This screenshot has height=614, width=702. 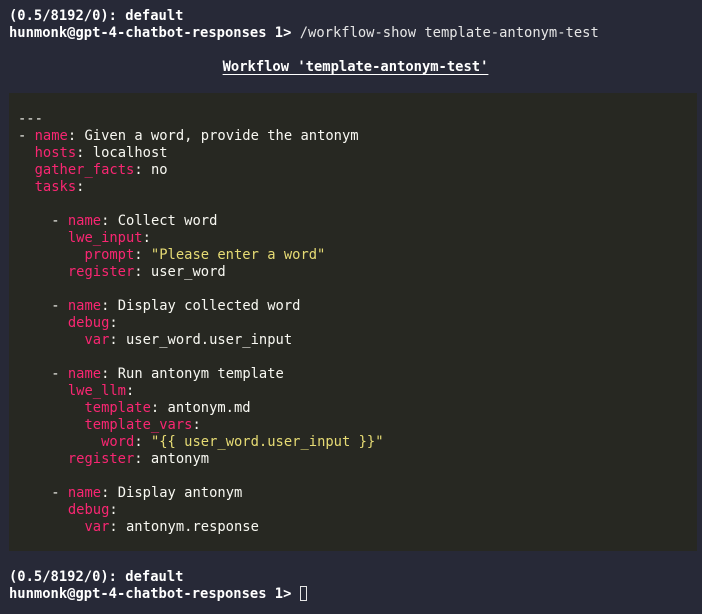 I want to click on code-line: hosts: localhost, so click(x=357, y=153).